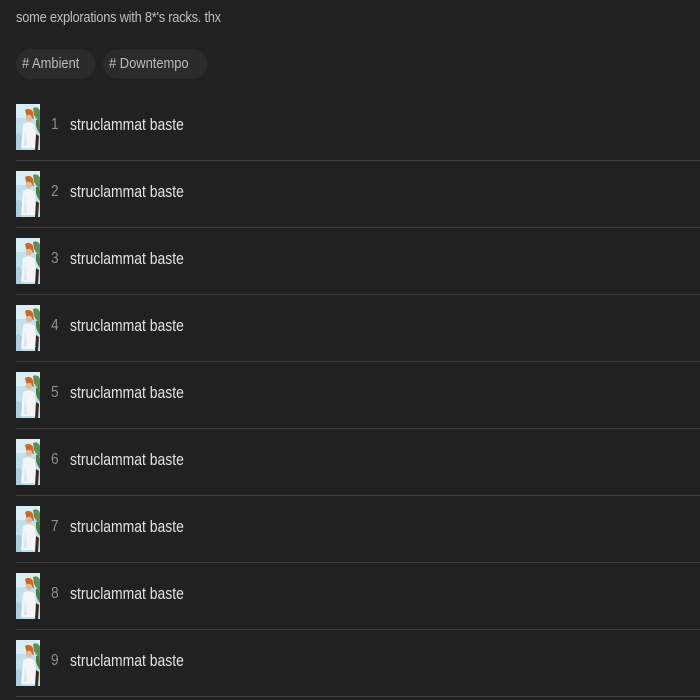 This screenshot has height=700, width=700. I want to click on tag-label: # Downtempo, so click(148, 63).